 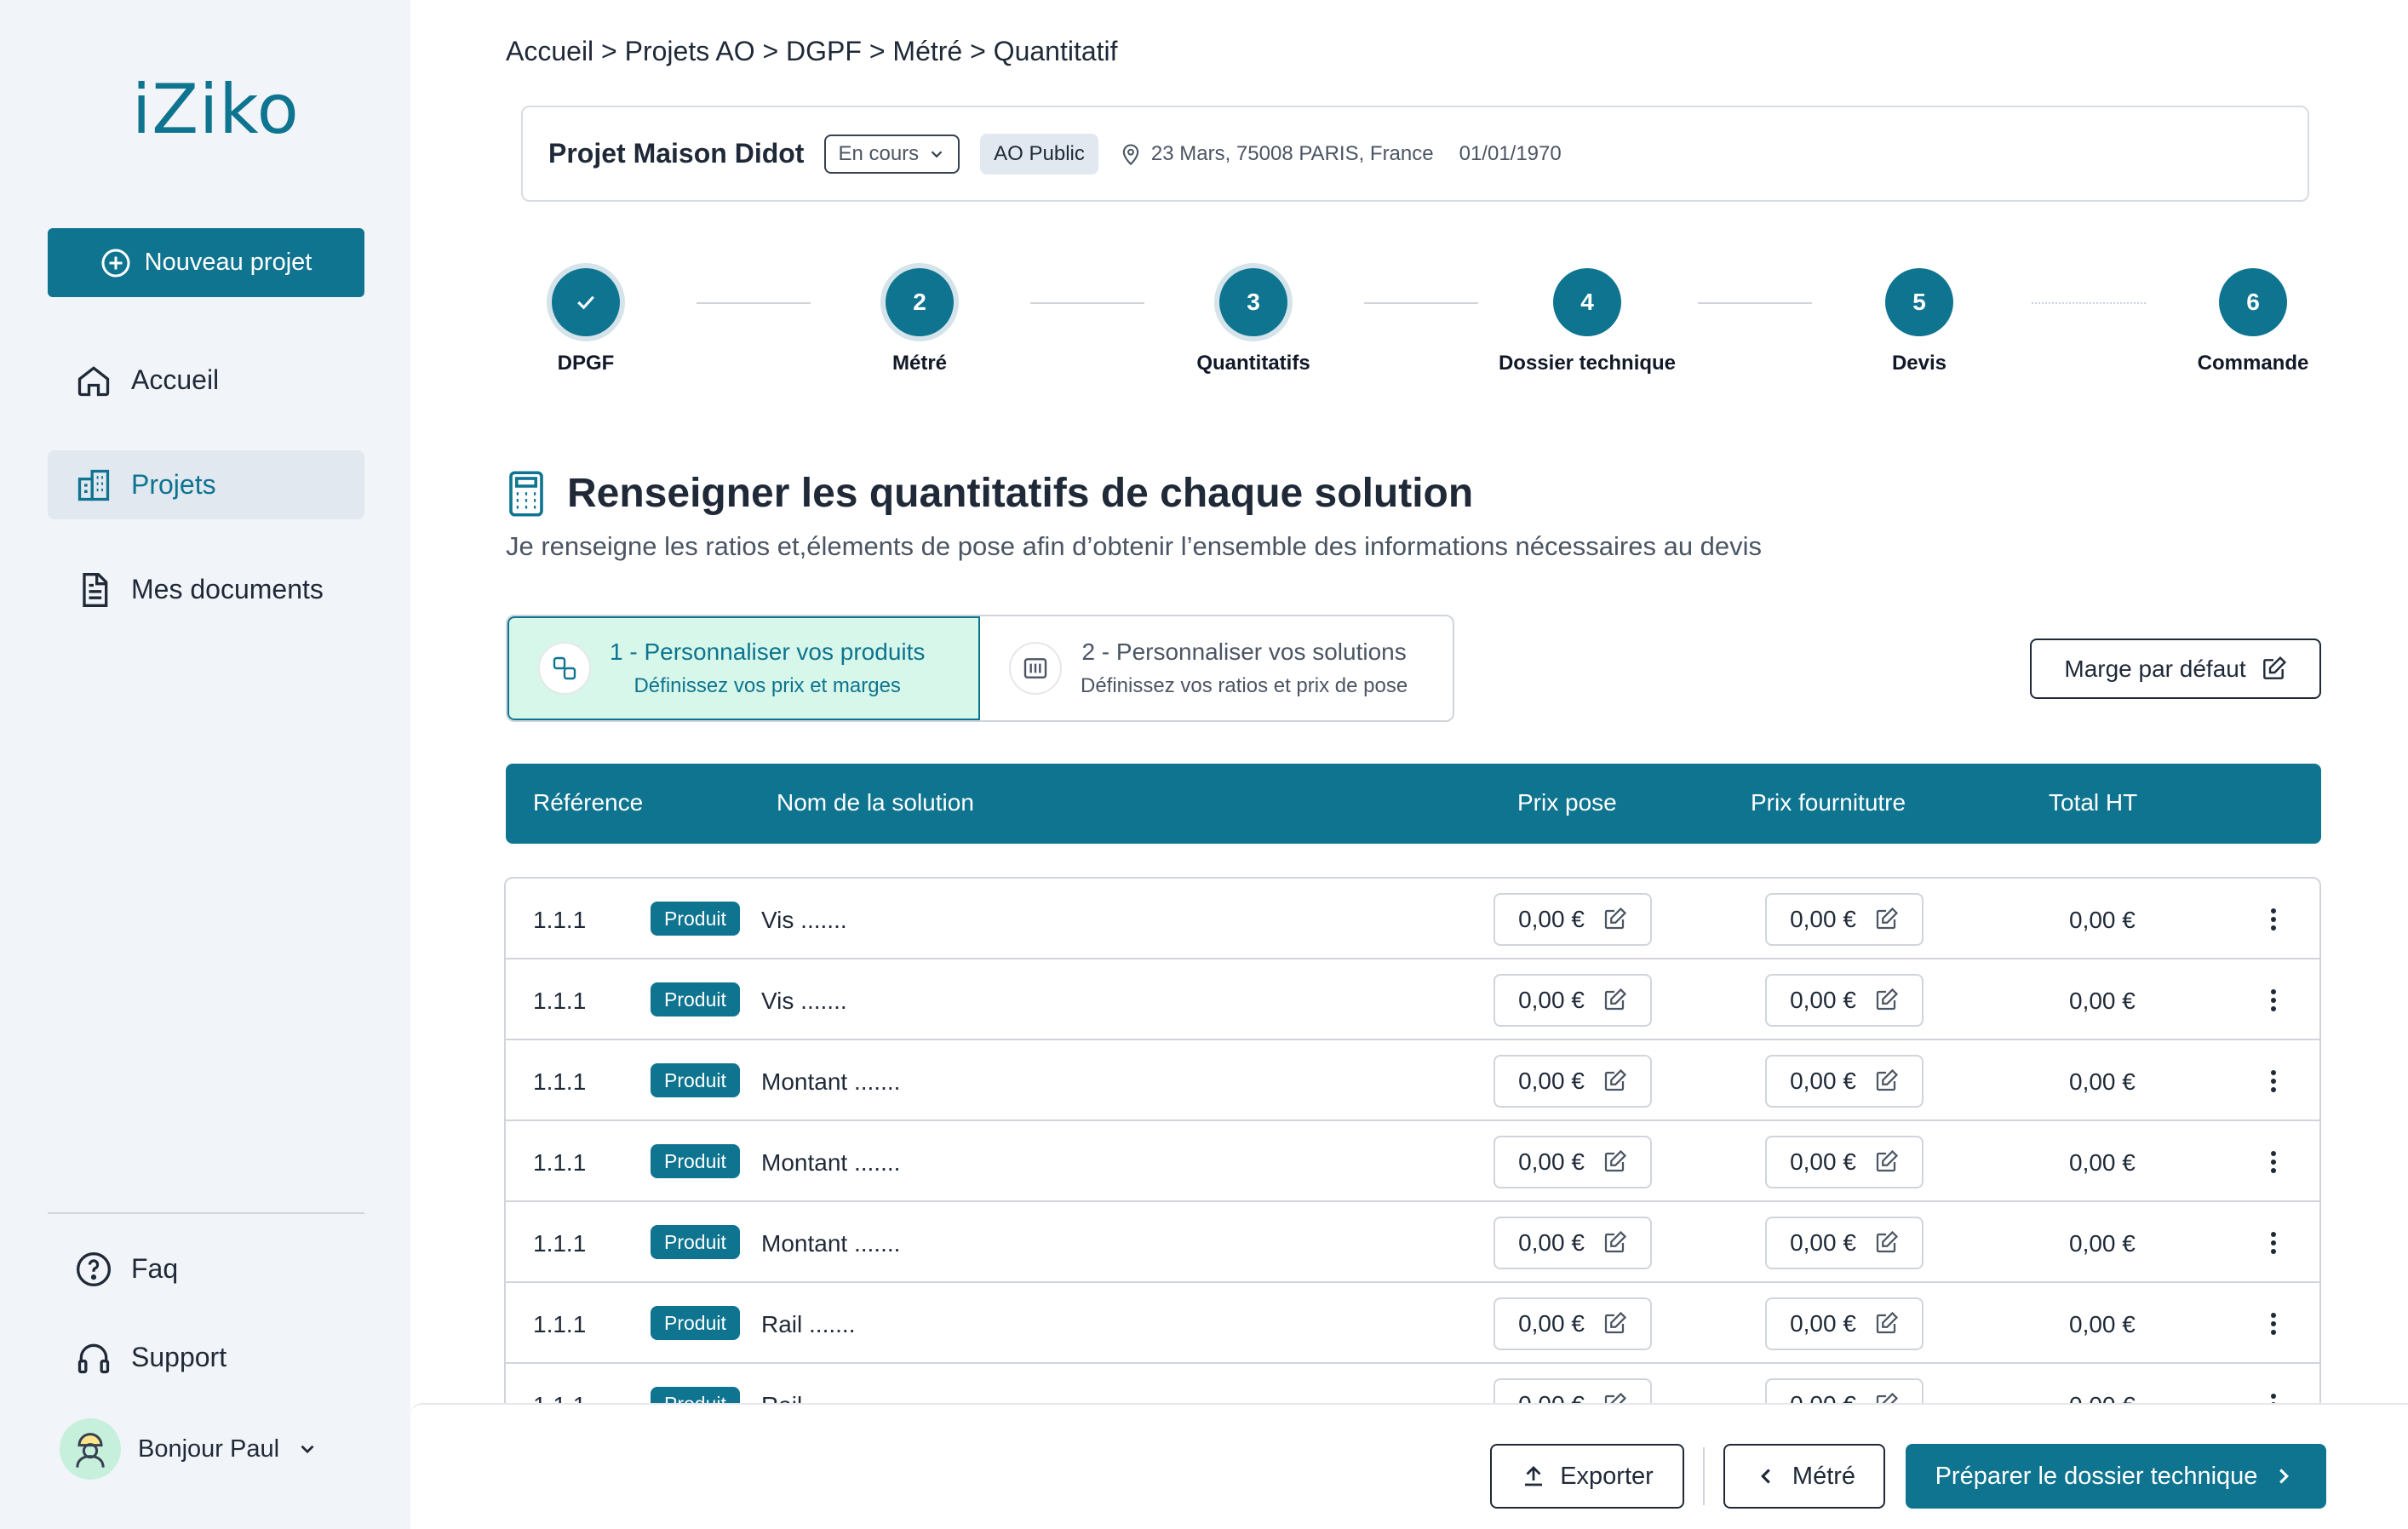 What do you see at coordinates (2253, 302) in the screenshot?
I see `step-circle: 6` at bounding box center [2253, 302].